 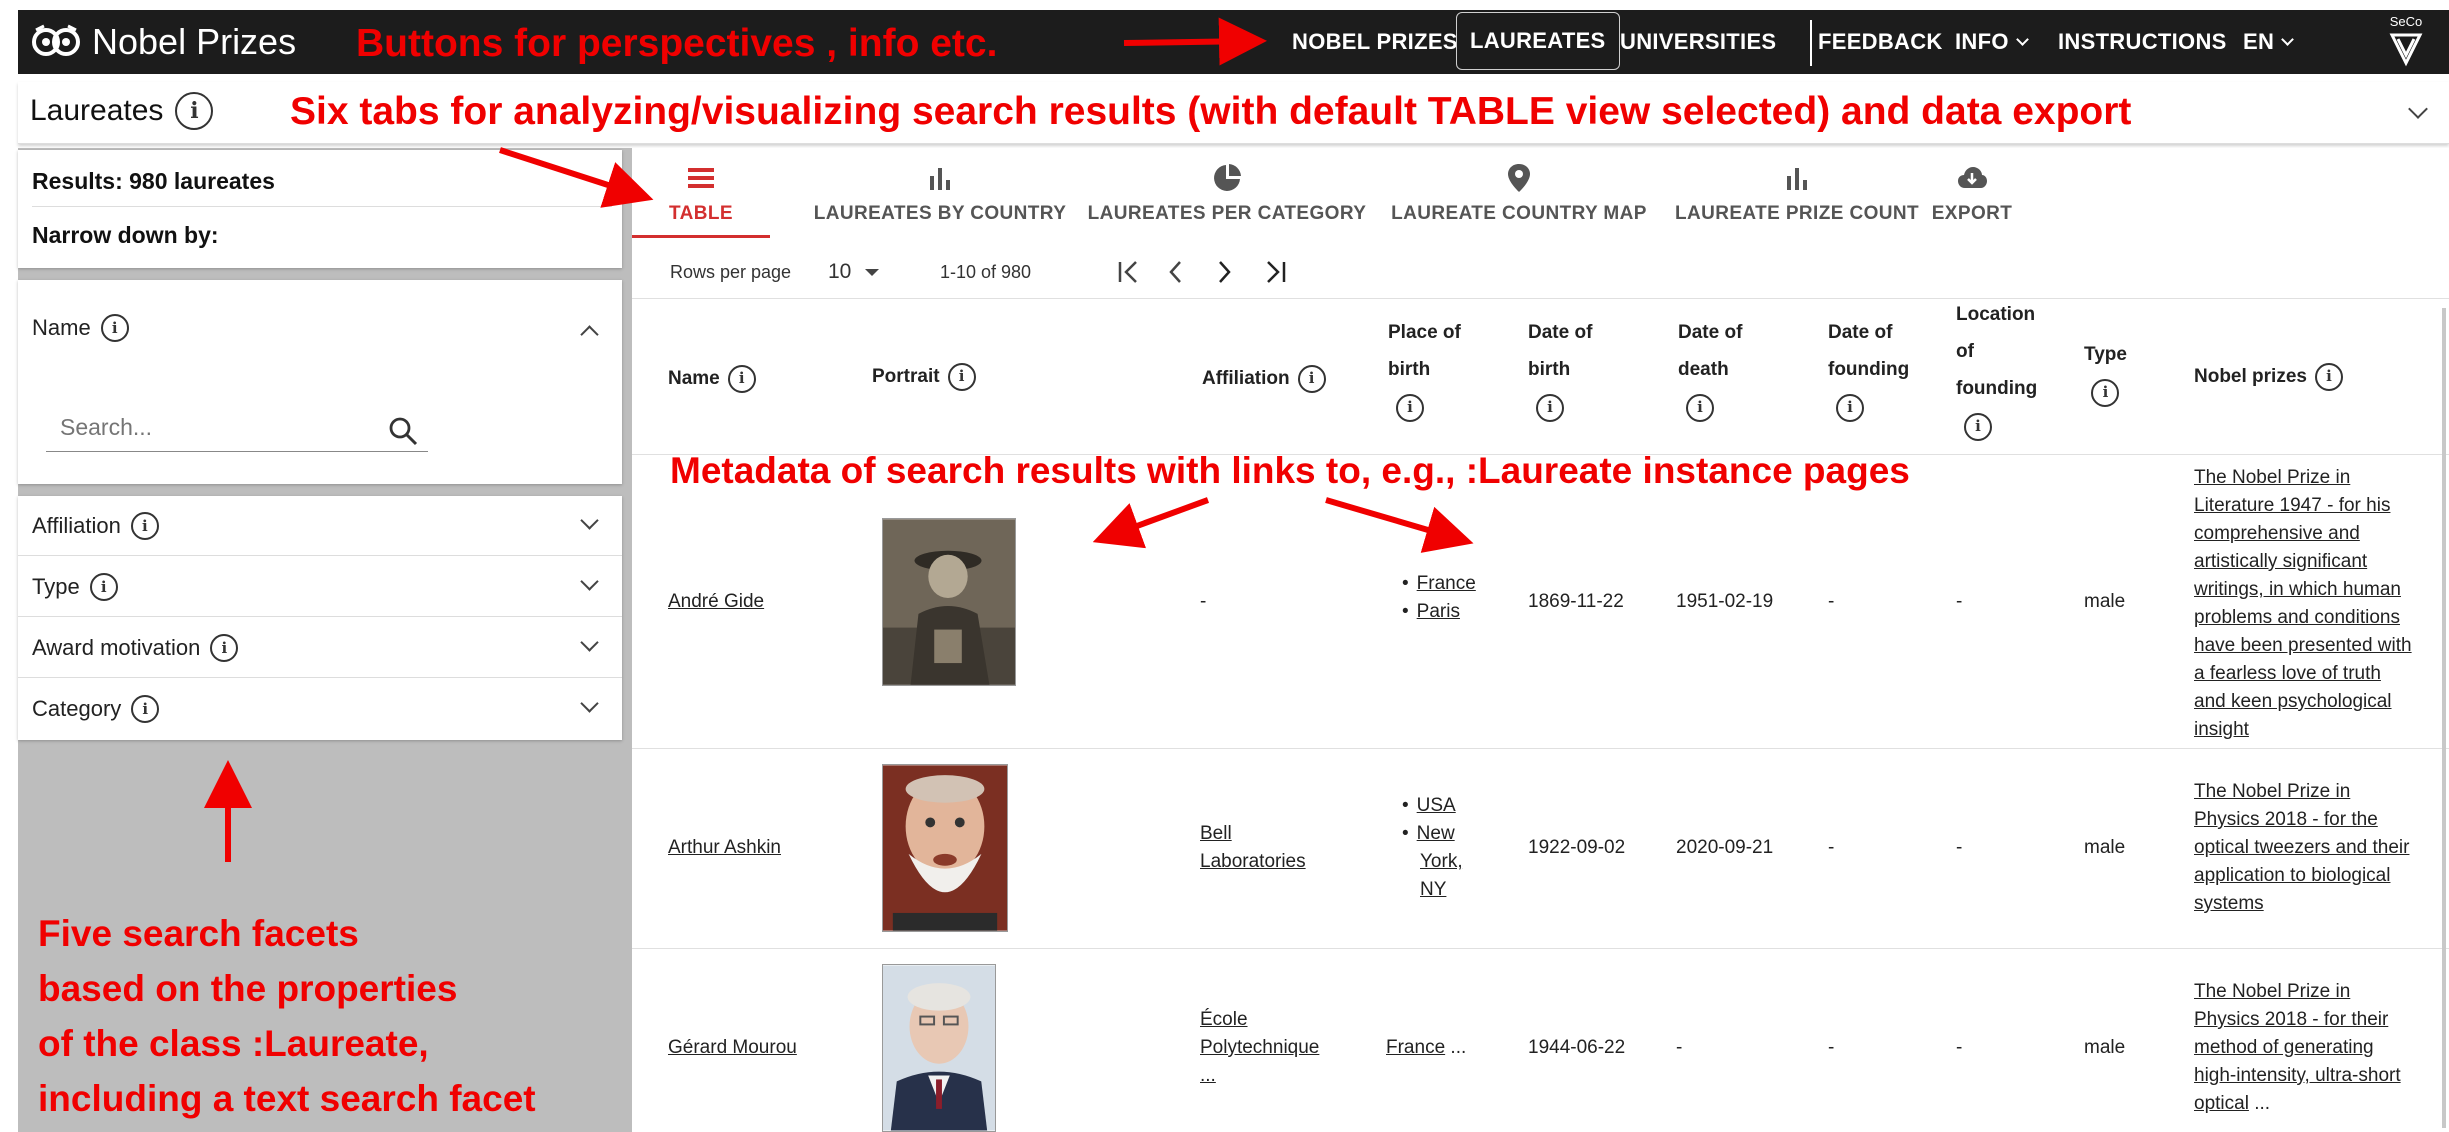 I want to click on cloud-download-icon, so click(x=1972, y=177).